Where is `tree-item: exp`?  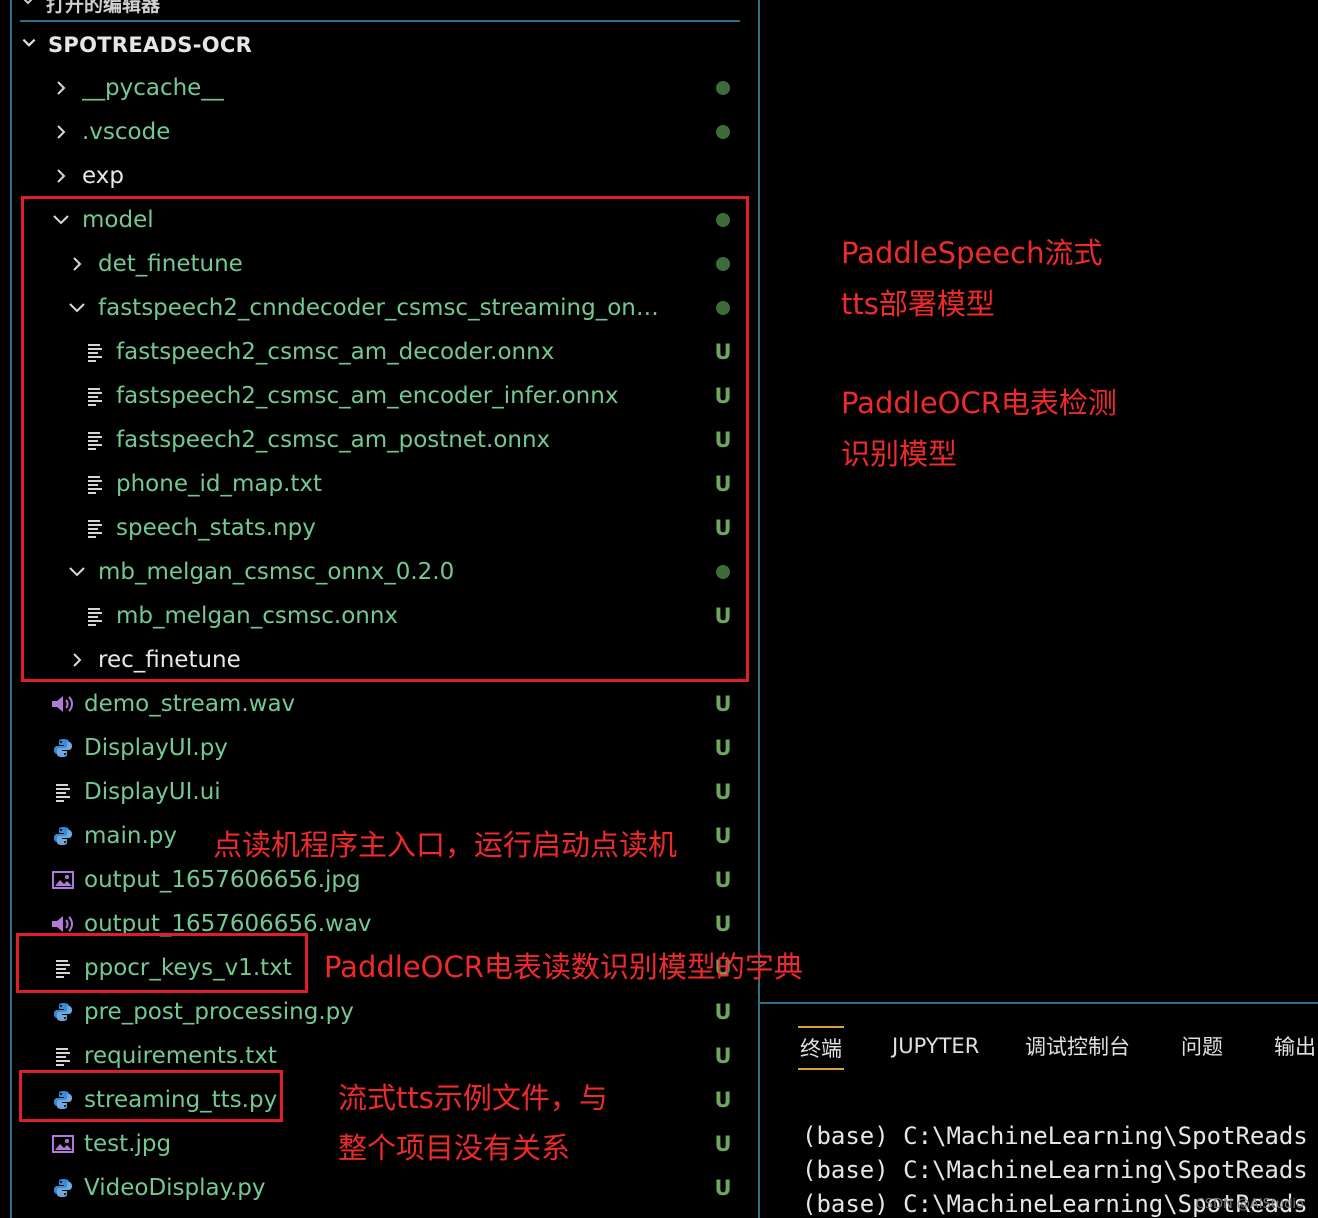
tree-item: exp is located at coordinates (379, 176).